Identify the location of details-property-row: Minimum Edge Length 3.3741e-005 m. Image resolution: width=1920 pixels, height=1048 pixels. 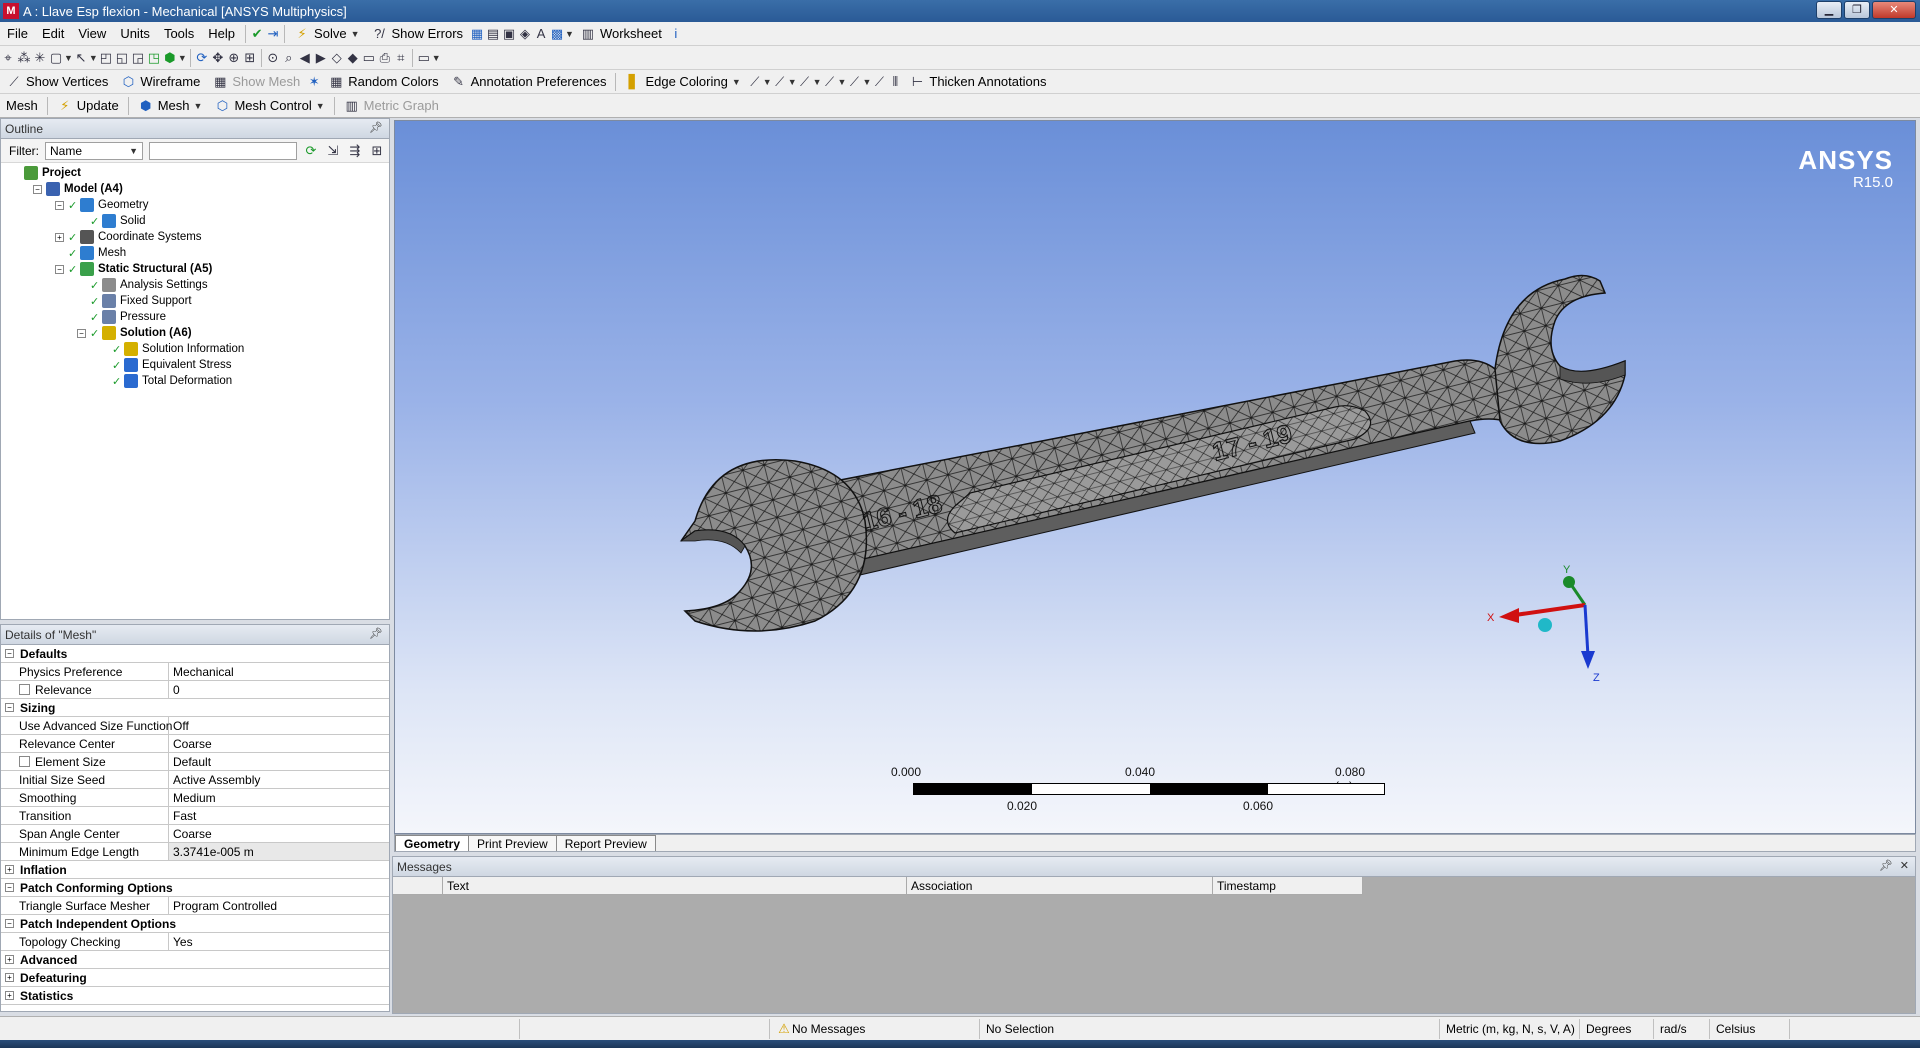
(195, 852).